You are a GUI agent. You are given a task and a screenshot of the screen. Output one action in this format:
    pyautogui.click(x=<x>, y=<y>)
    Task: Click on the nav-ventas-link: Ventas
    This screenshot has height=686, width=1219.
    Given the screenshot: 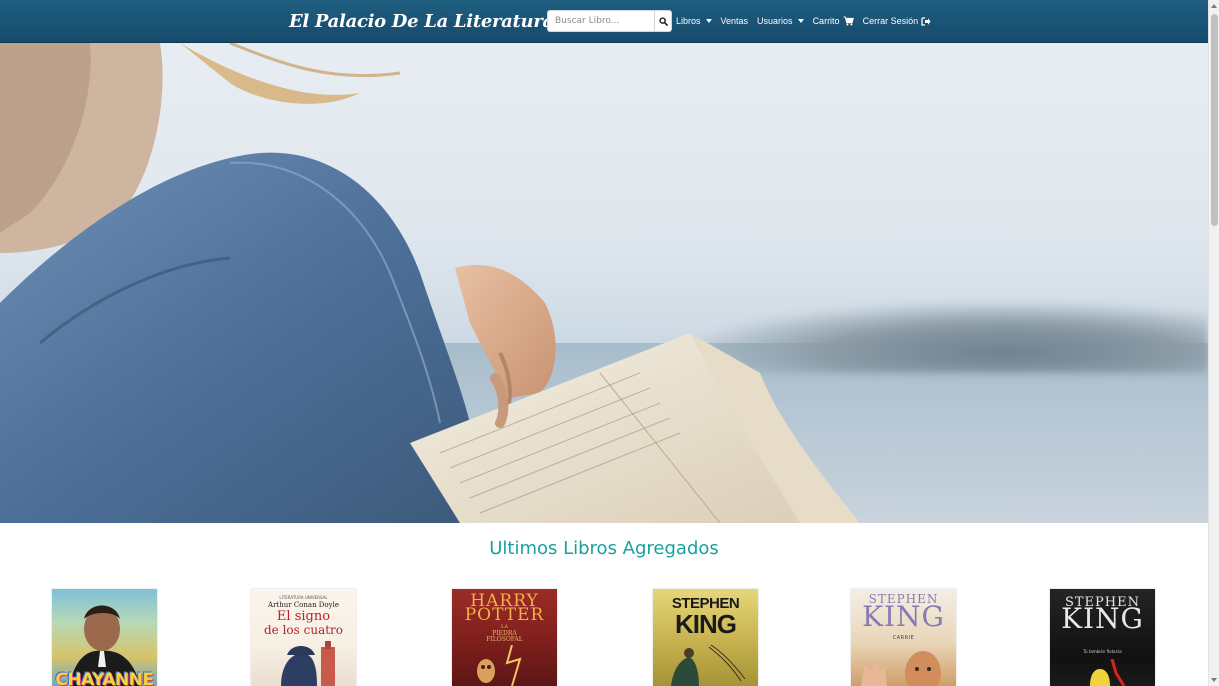 What is the action you would take?
    pyautogui.click(x=735, y=21)
    